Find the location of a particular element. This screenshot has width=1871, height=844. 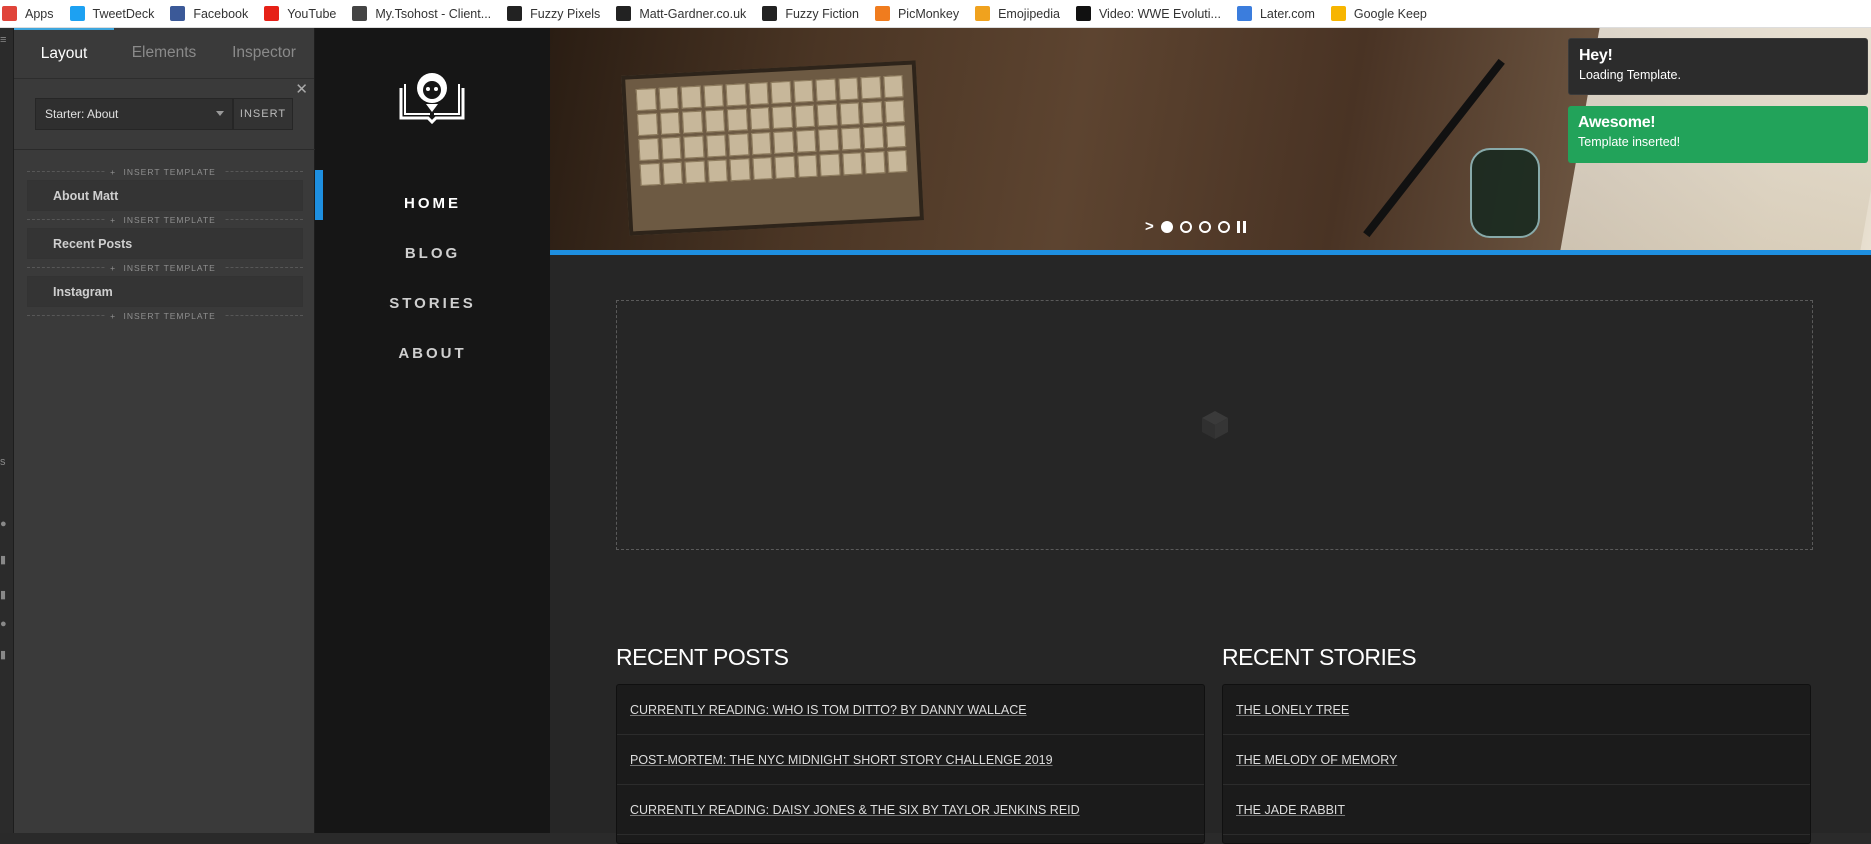

matt-gardner-icon is located at coordinates (624, 13).